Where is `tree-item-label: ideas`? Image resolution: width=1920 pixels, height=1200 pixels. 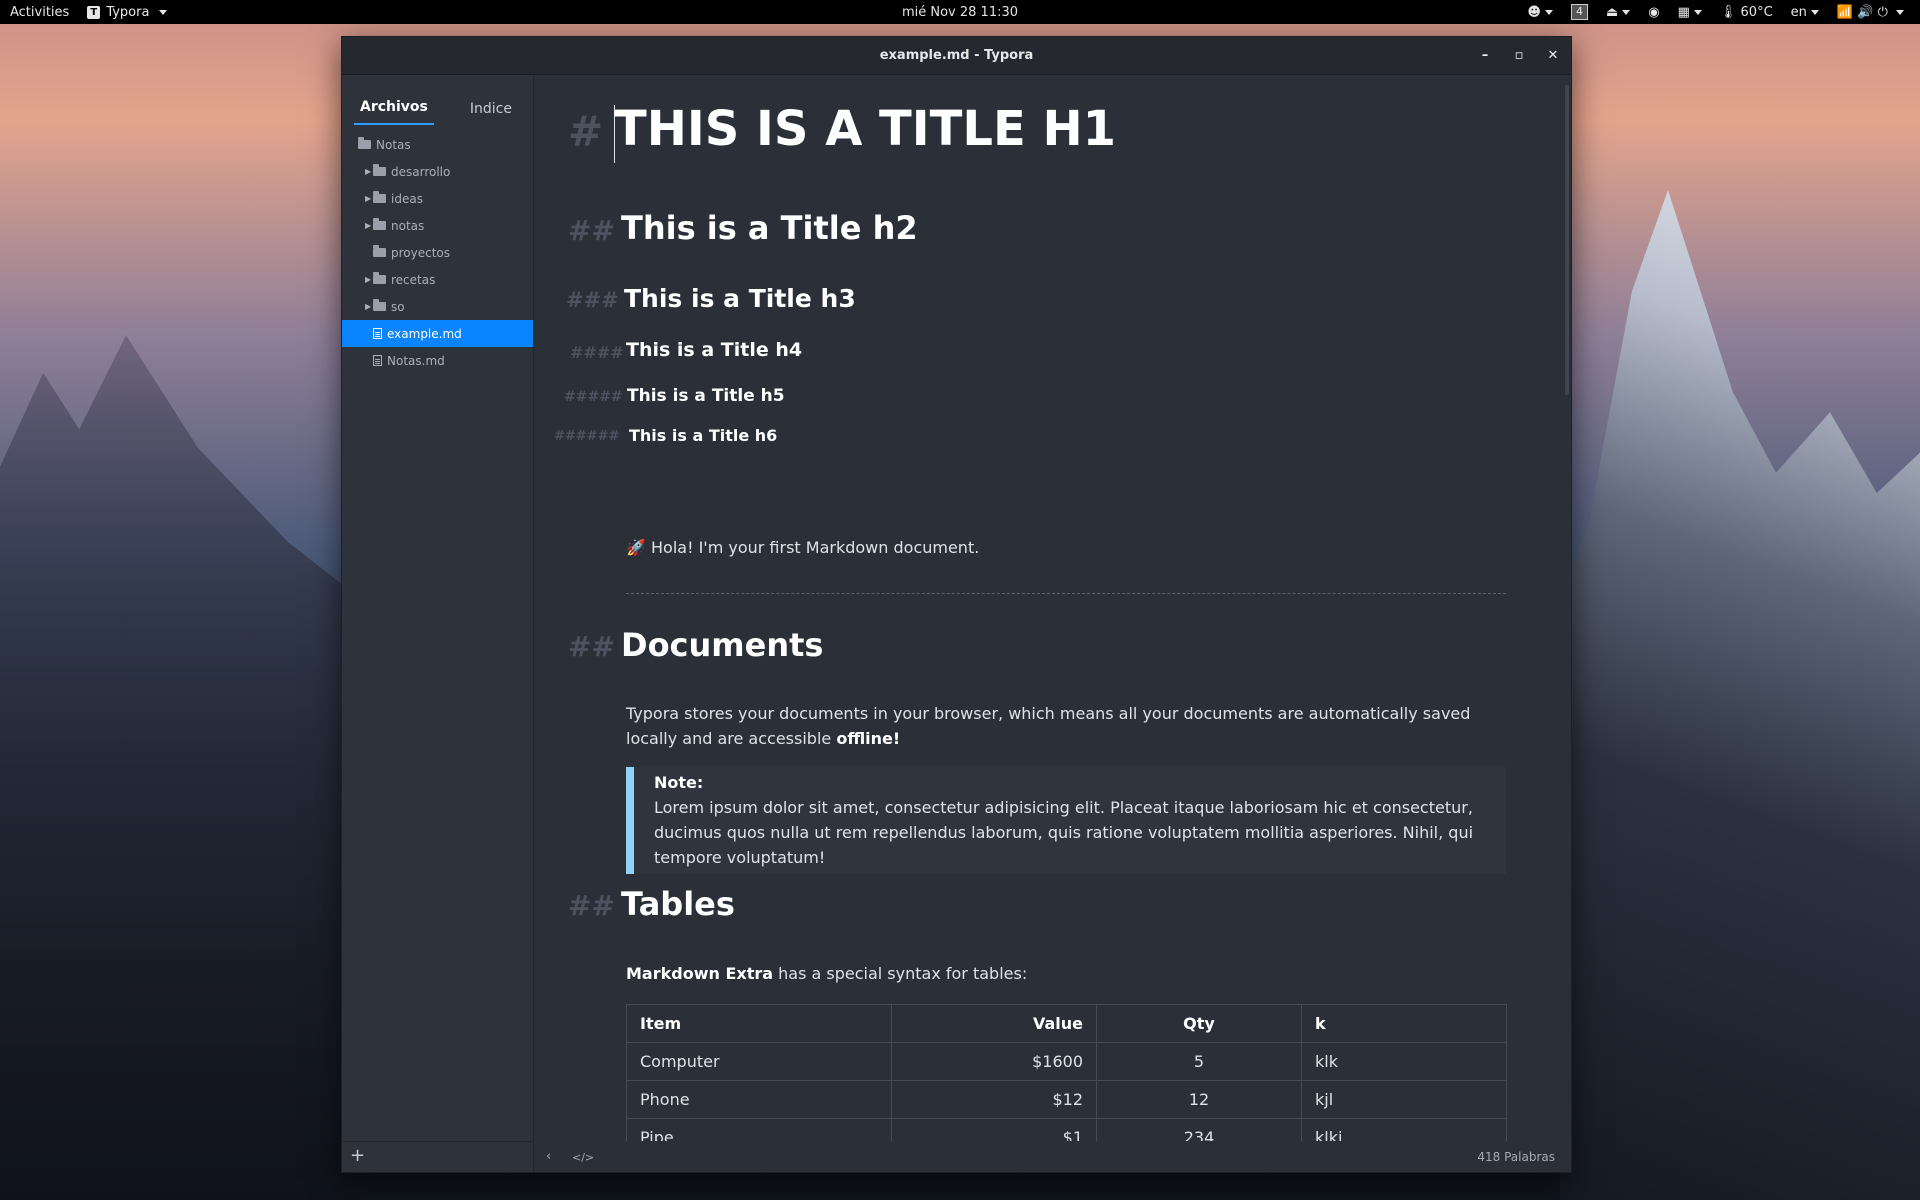
tree-item-label: ideas is located at coordinates (407, 198).